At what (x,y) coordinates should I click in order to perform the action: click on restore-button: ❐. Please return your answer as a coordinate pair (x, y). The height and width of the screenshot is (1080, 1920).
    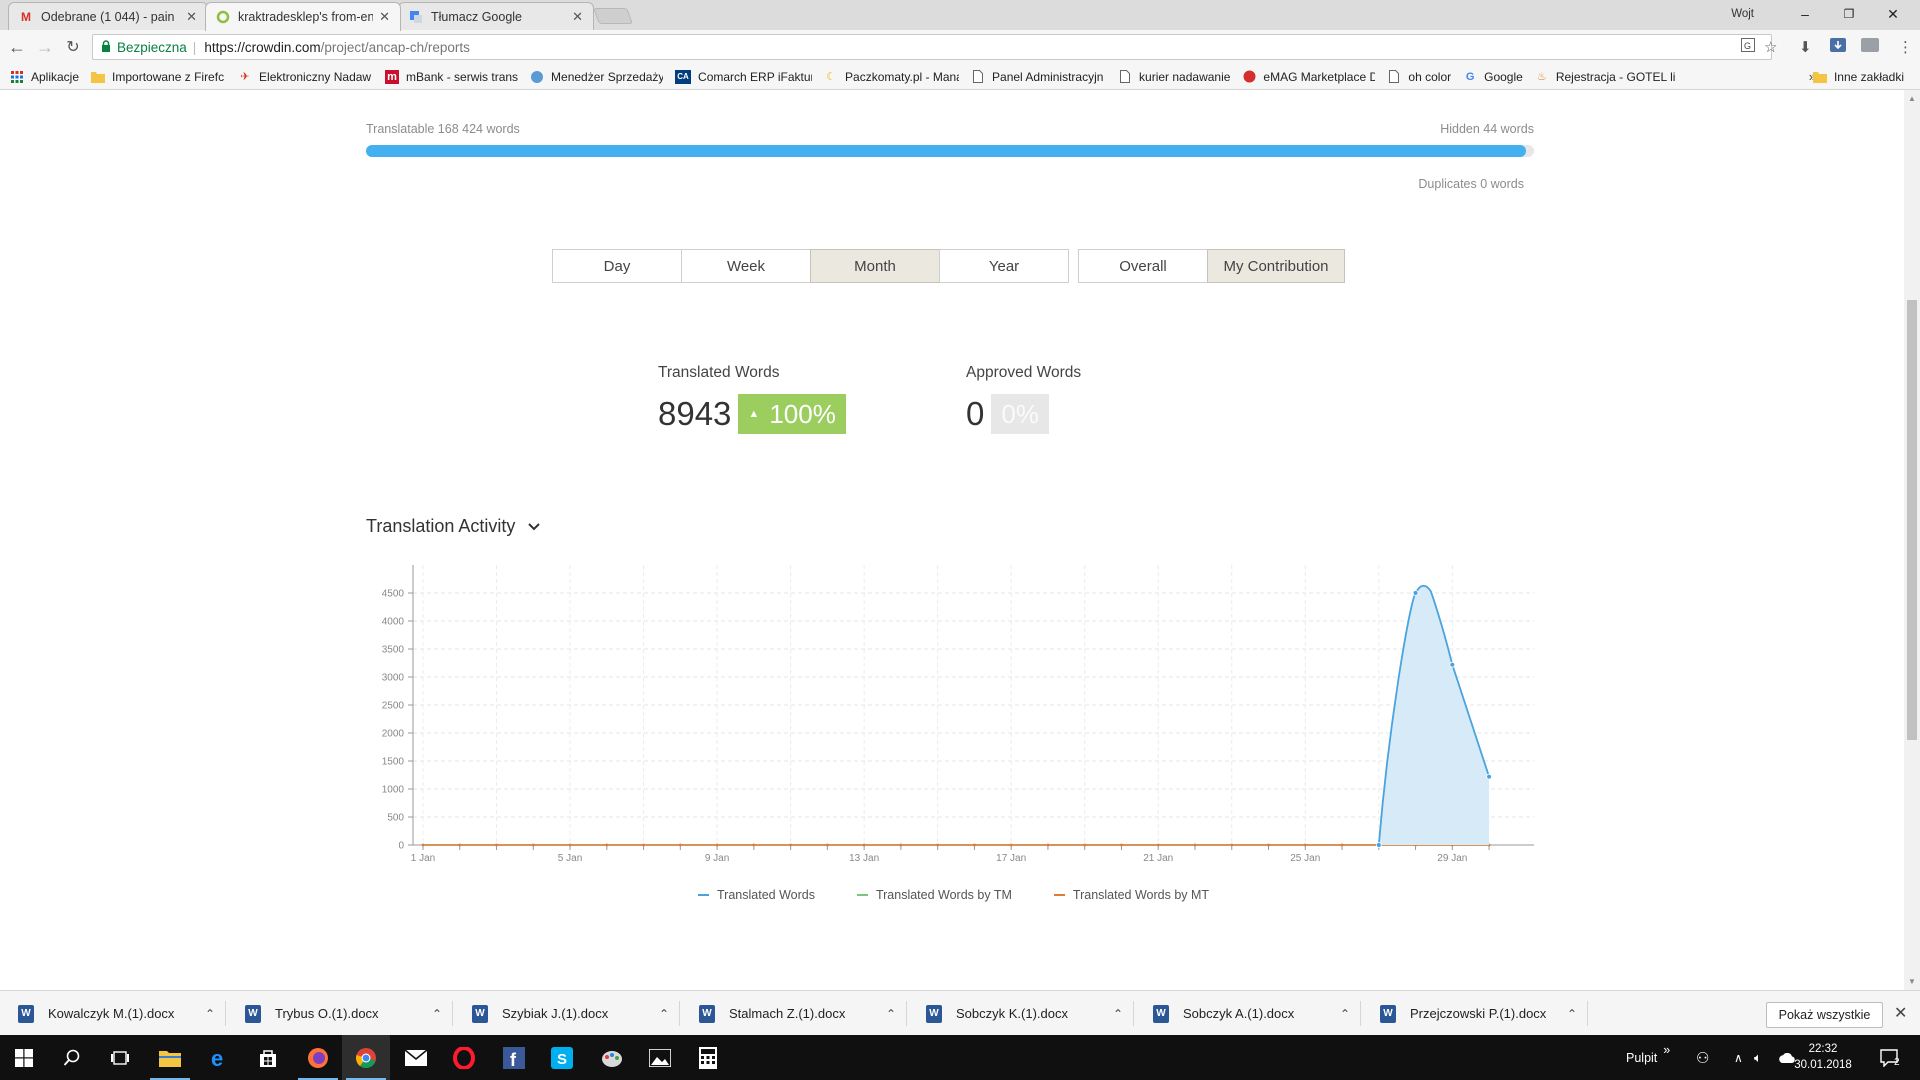
    Looking at the image, I should click on (1849, 14).